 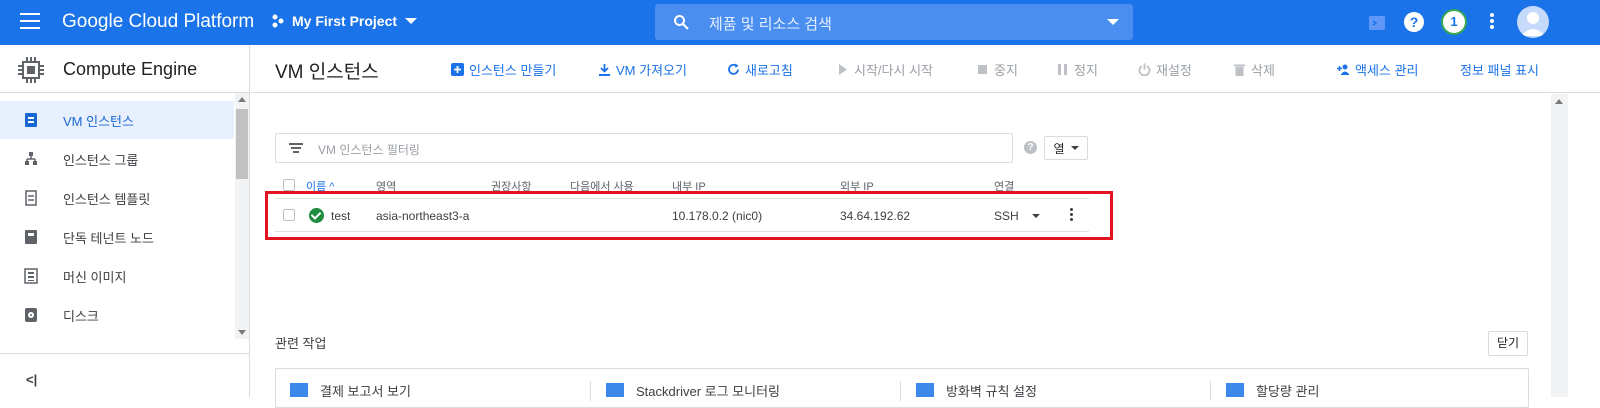 I want to click on sidebar-item-label: 디스크, so click(x=81, y=316).